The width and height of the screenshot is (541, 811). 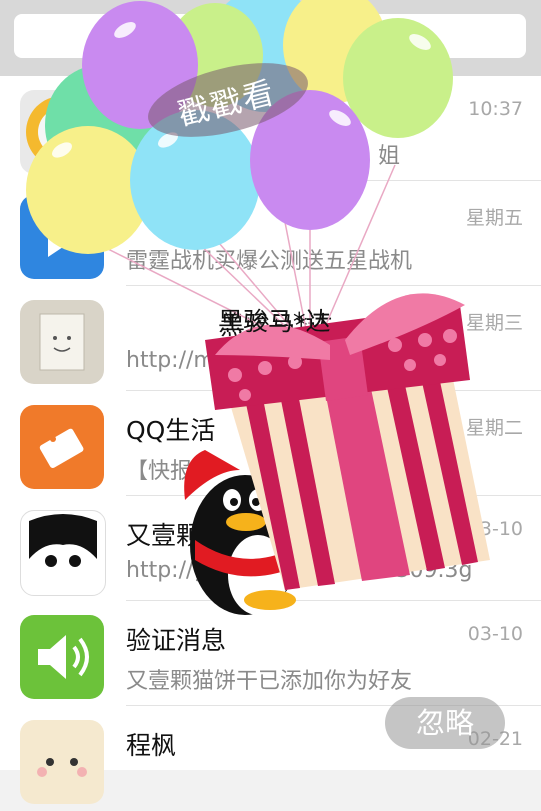 I want to click on conversation-name: 验证消息, so click(x=176, y=640).